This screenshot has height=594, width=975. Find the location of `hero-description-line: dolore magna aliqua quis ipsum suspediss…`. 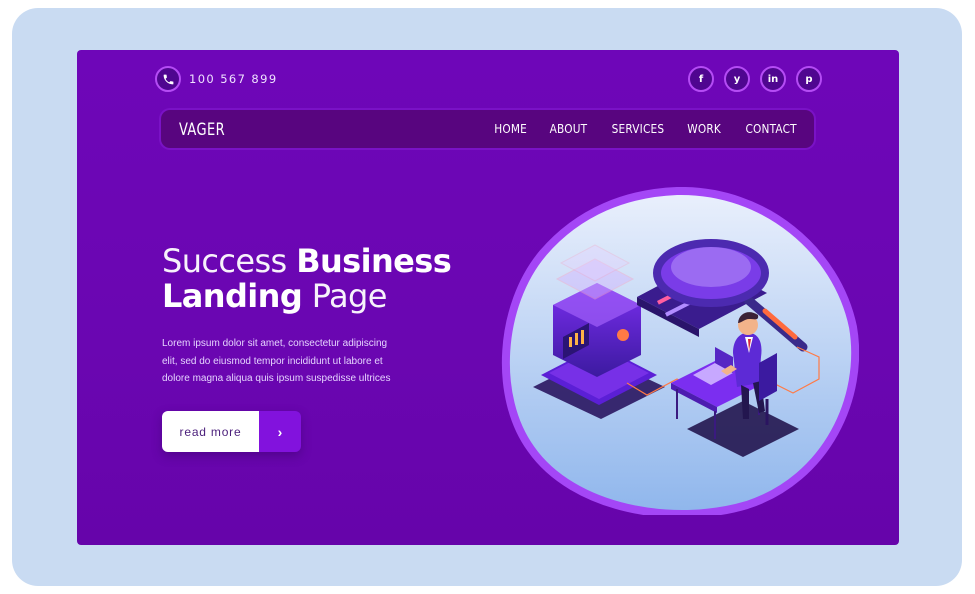

hero-description-line: dolore magna aliqua quis ipsum suspediss… is located at coordinates (276, 378).